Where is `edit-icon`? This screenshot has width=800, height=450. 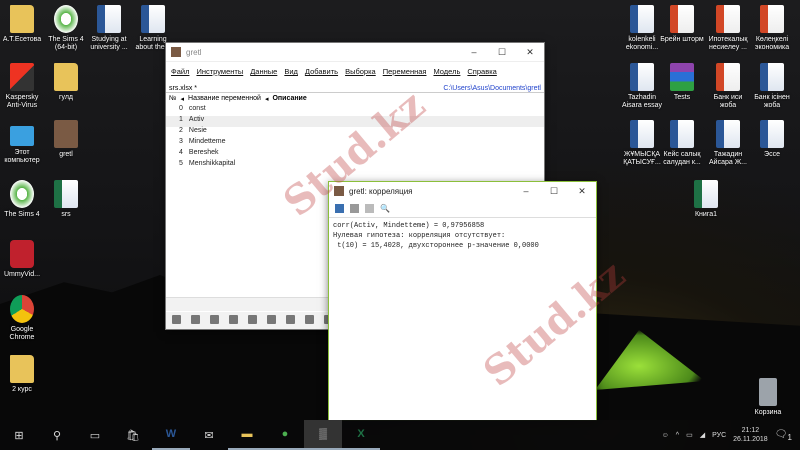
edit-icon is located at coordinates (195, 319).